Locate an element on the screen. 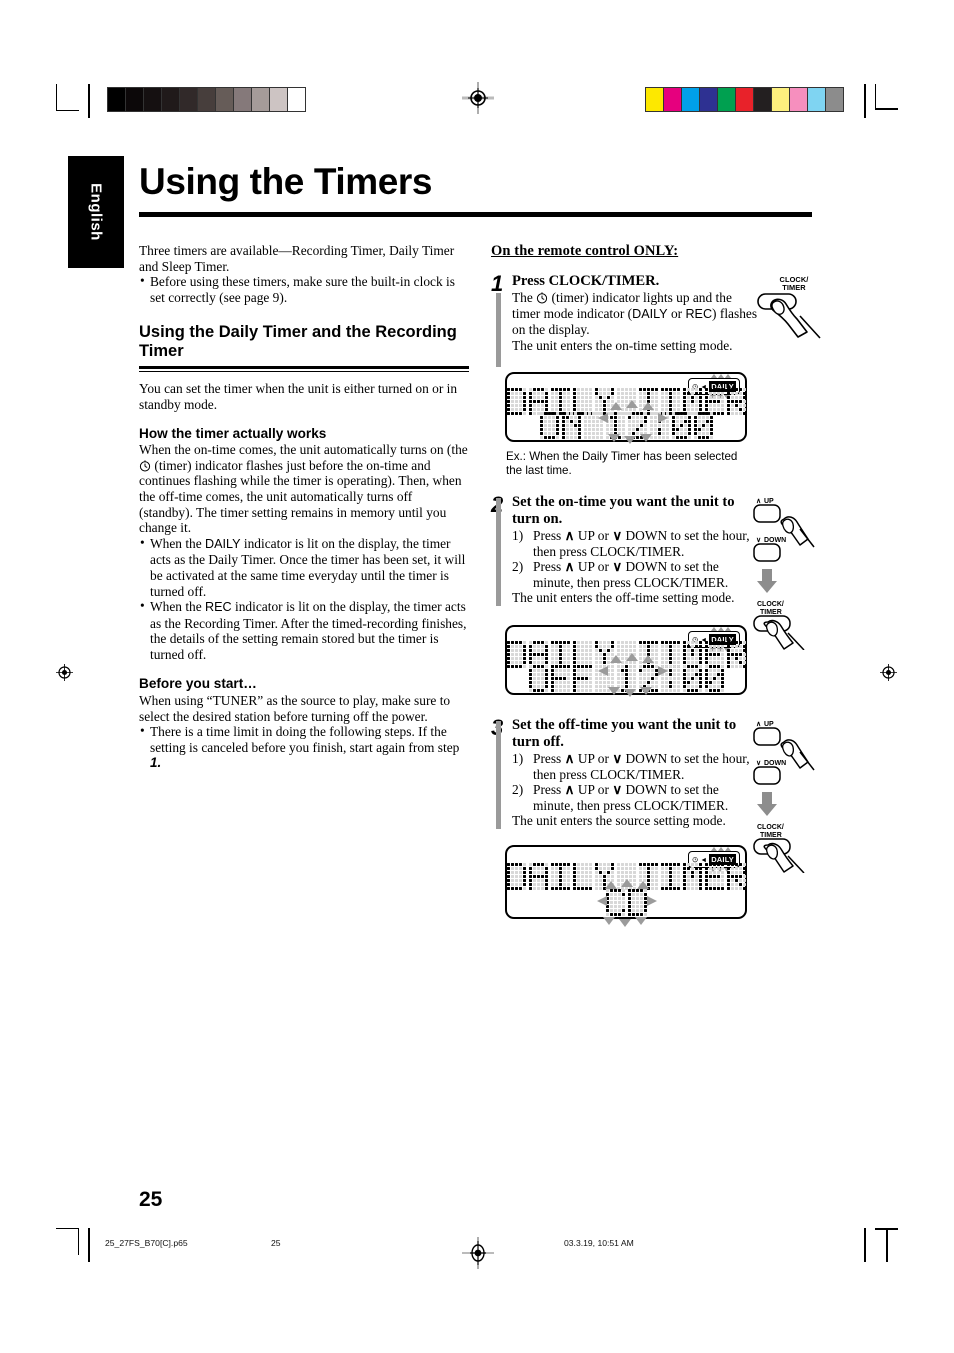 The height and width of the screenshot is (1353, 954). svg-text: DOWN is located at coordinates (775, 763).